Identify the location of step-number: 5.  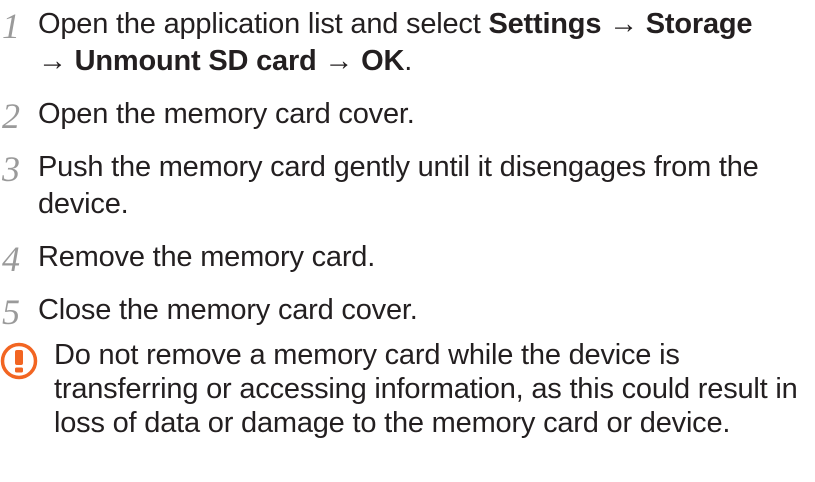
(11, 312).